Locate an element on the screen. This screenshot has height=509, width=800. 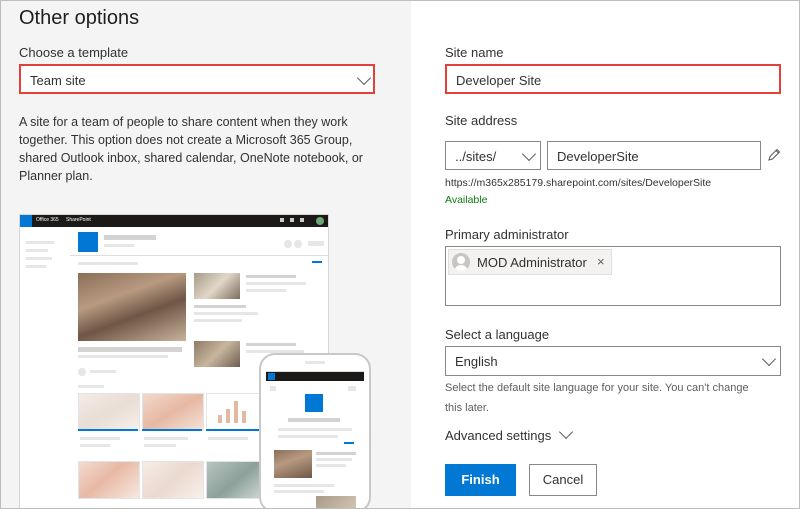
admin-name: MOD Administrator is located at coordinates (532, 262).